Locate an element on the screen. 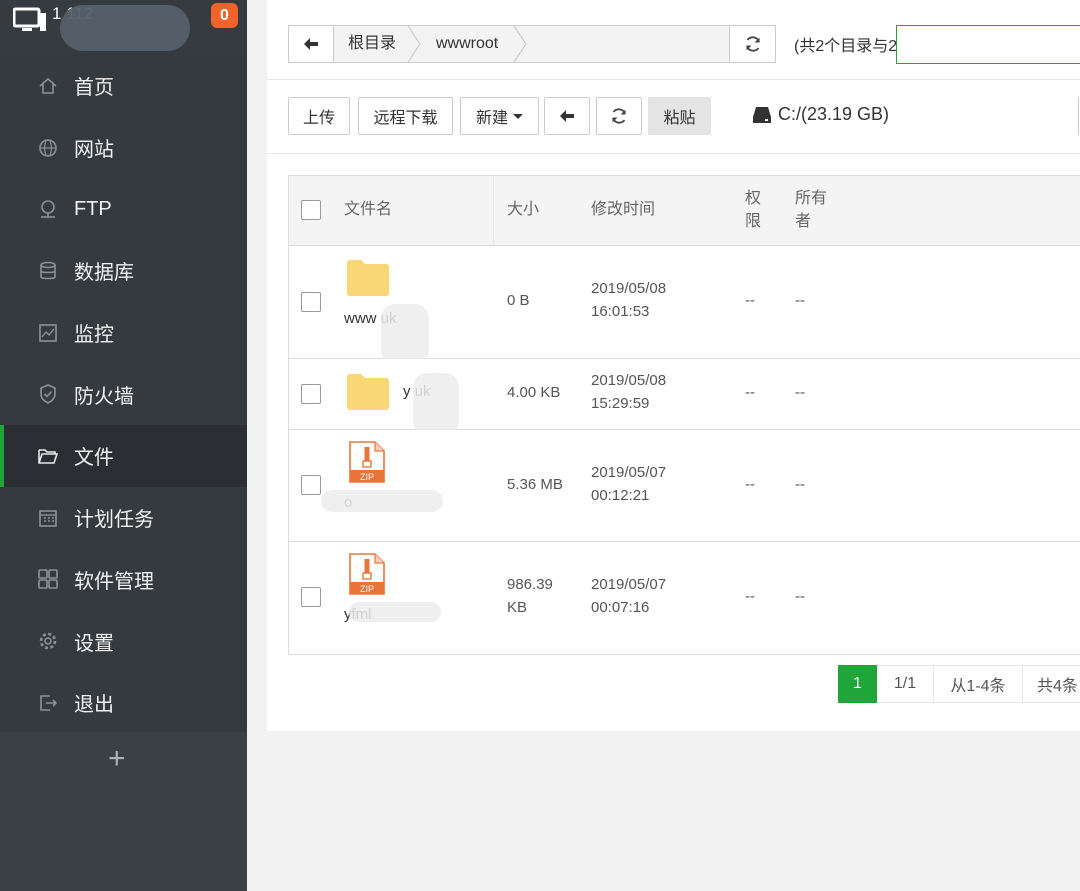 This screenshot has height=891, width=1080. column-mtime: 修改时间 is located at coordinates (623, 209).